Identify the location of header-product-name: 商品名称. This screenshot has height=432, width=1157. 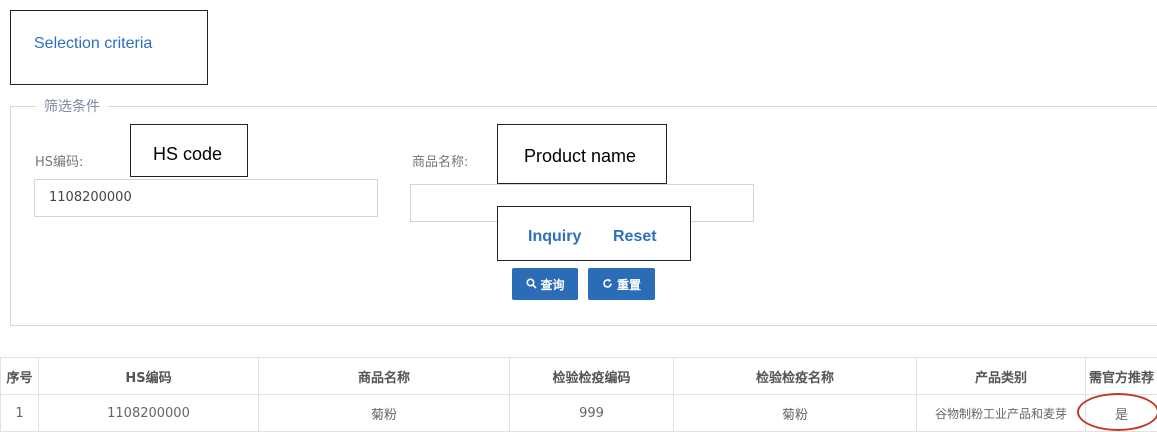
(384, 376).